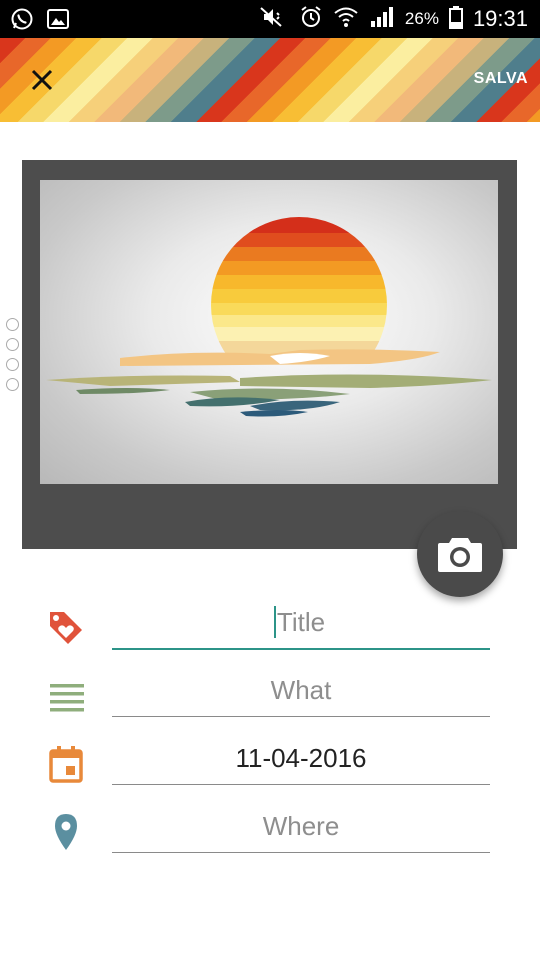  I want to click on location-pin-icon, so click(66, 832).